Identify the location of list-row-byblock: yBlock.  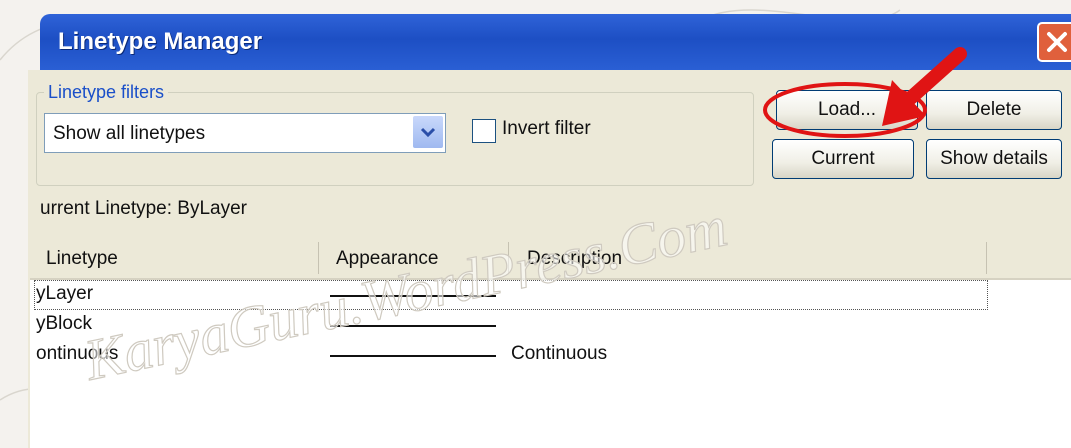
(550, 325).